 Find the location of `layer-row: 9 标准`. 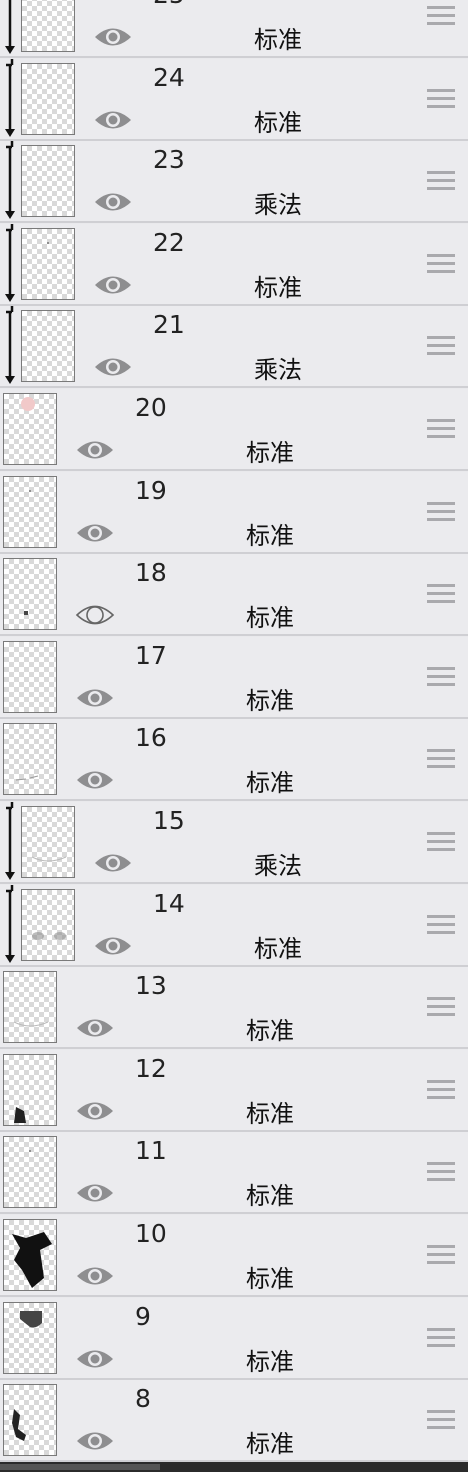

layer-row: 9 标准 is located at coordinates (234, 1338).